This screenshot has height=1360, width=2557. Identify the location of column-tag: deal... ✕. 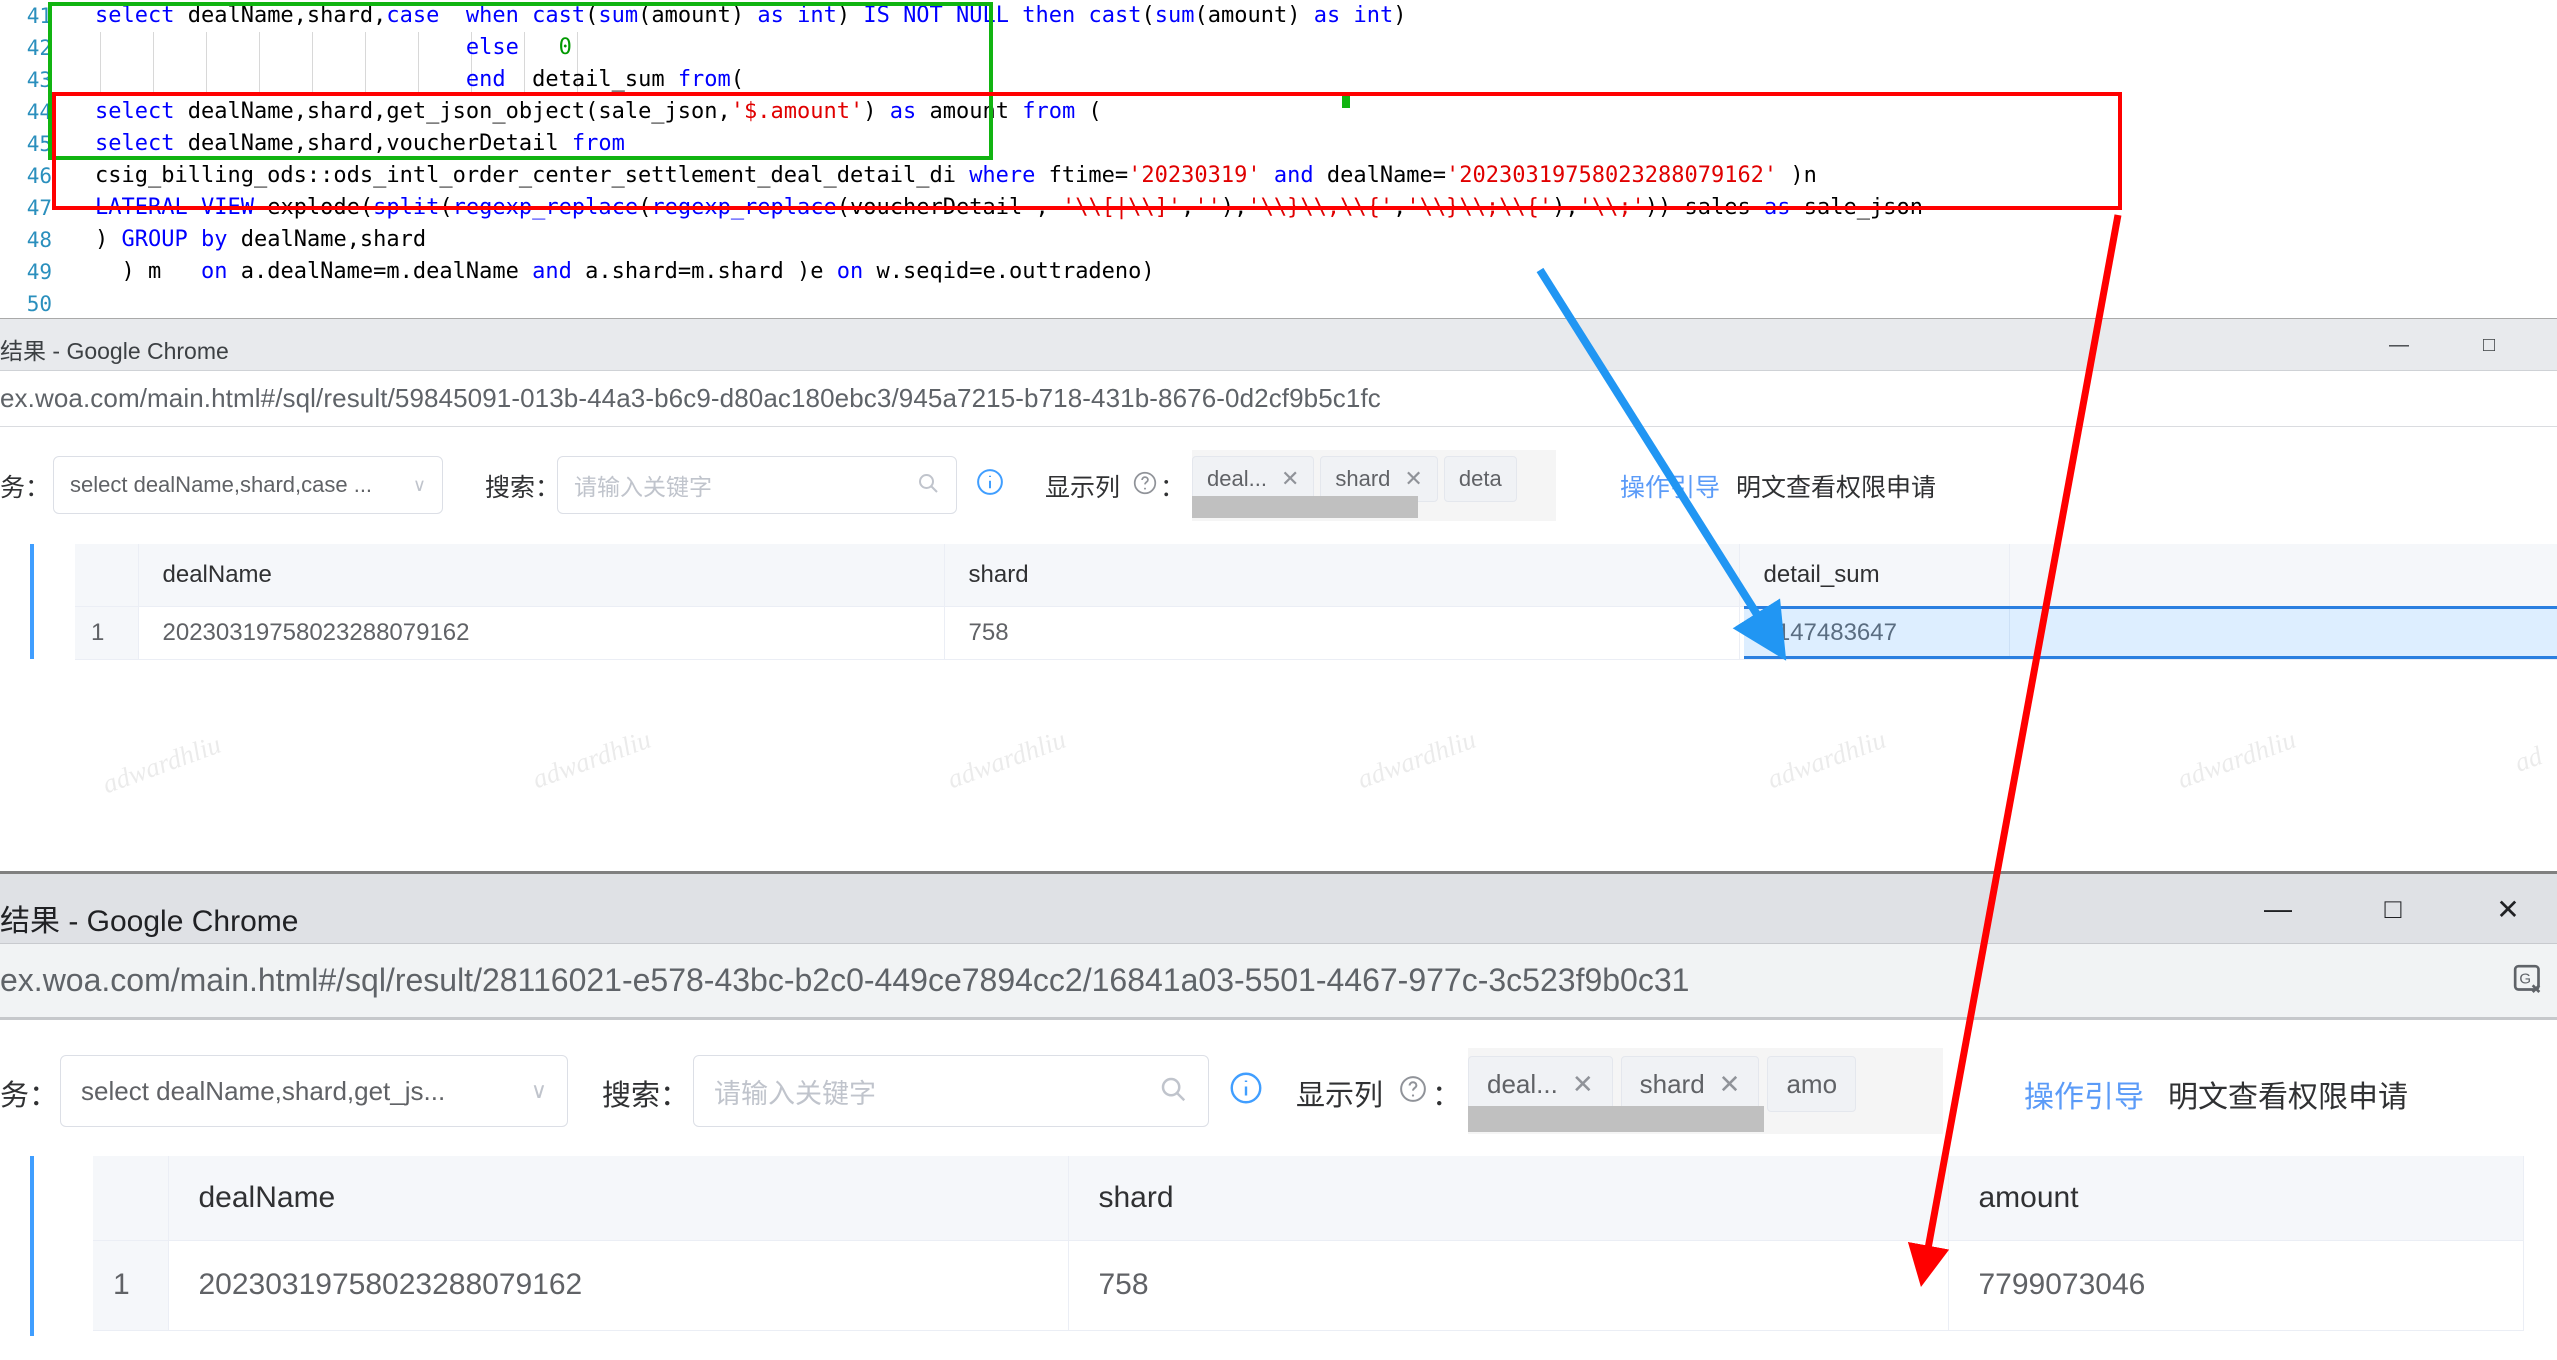
(1540, 1084).